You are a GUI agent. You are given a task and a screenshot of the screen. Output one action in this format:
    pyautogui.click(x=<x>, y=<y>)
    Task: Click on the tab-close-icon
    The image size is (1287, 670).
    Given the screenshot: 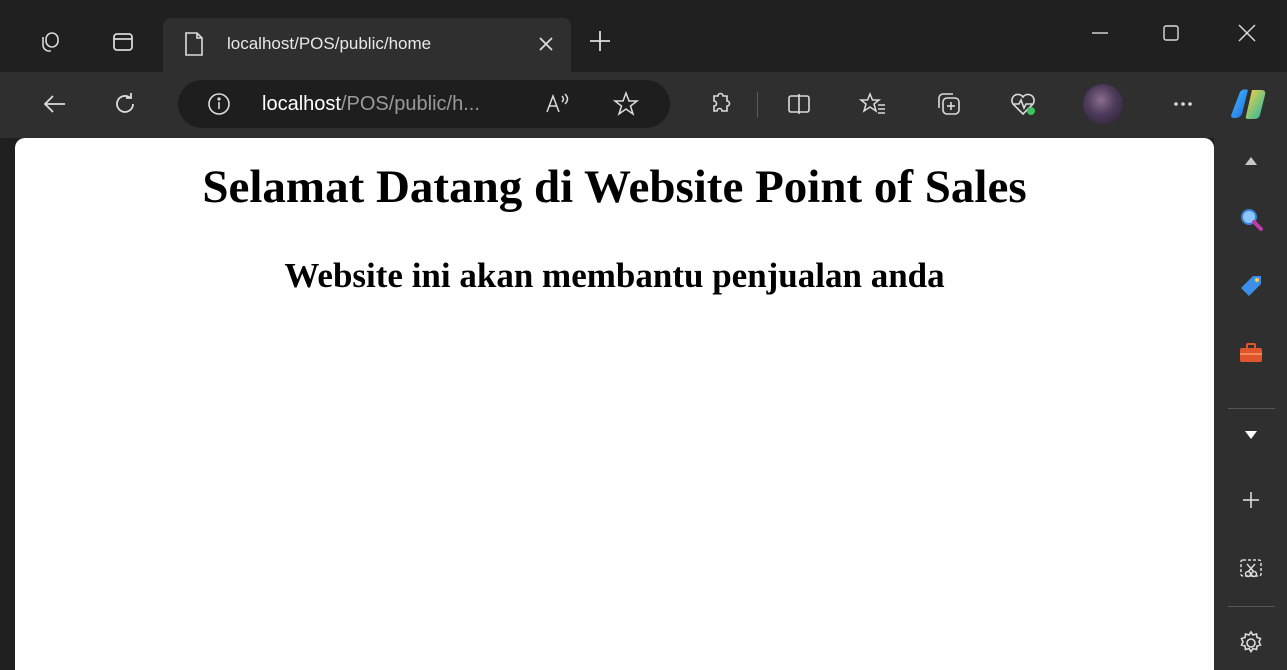 What is the action you would take?
    pyautogui.click(x=546, y=44)
    